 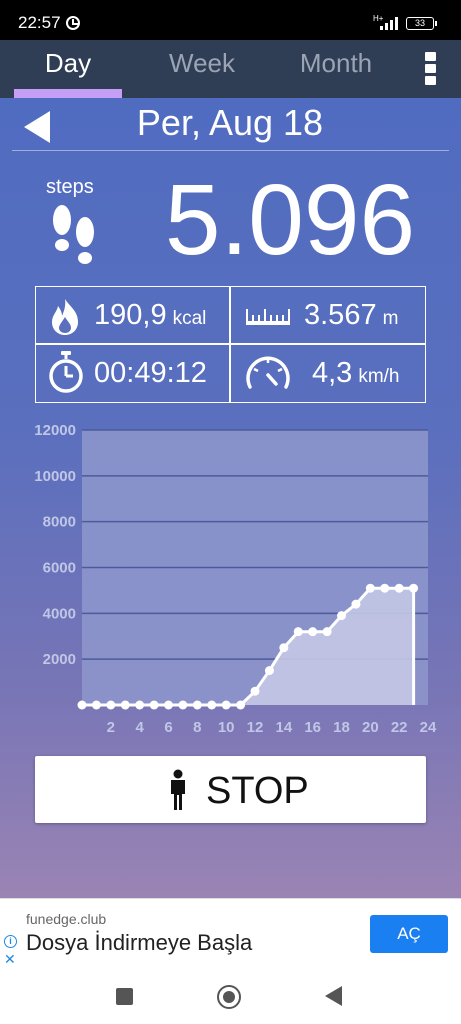 I want to click on x-tick-label: 18, so click(x=341, y=727).